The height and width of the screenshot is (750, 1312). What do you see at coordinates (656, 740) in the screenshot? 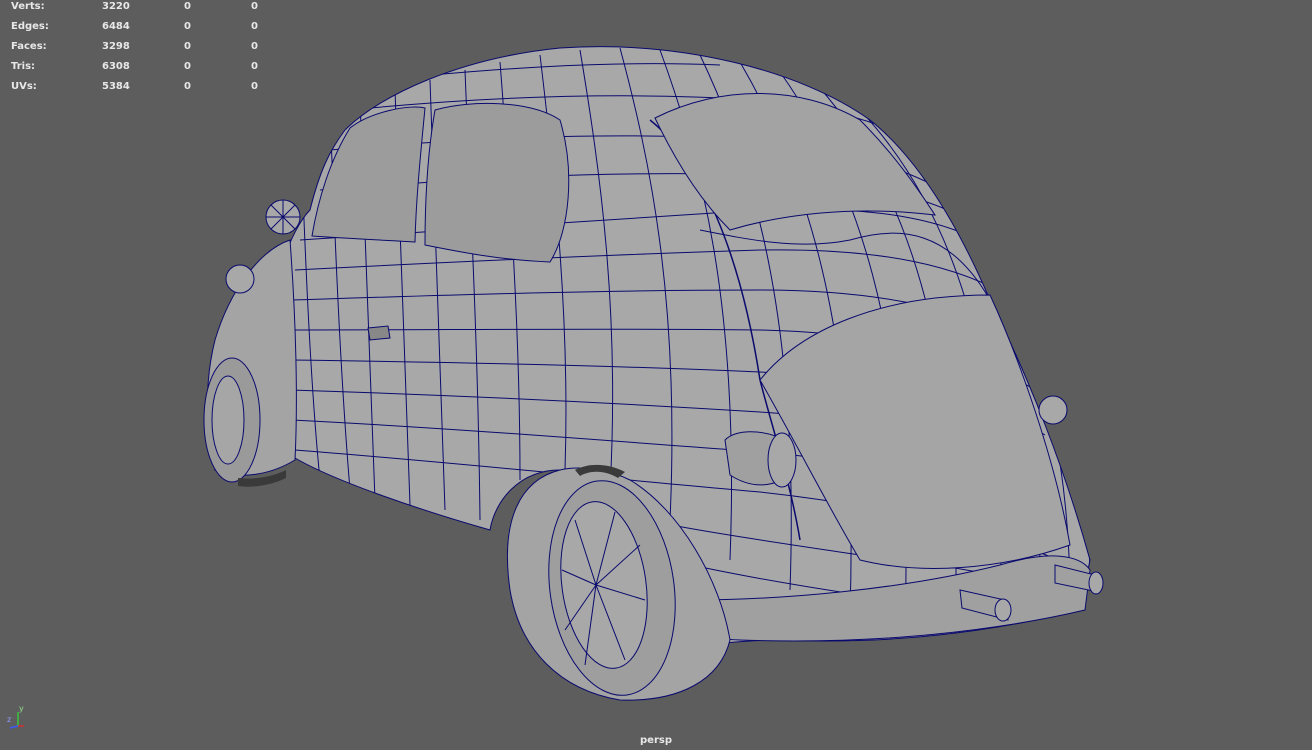
I see `camera-label: persp` at bounding box center [656, 740].